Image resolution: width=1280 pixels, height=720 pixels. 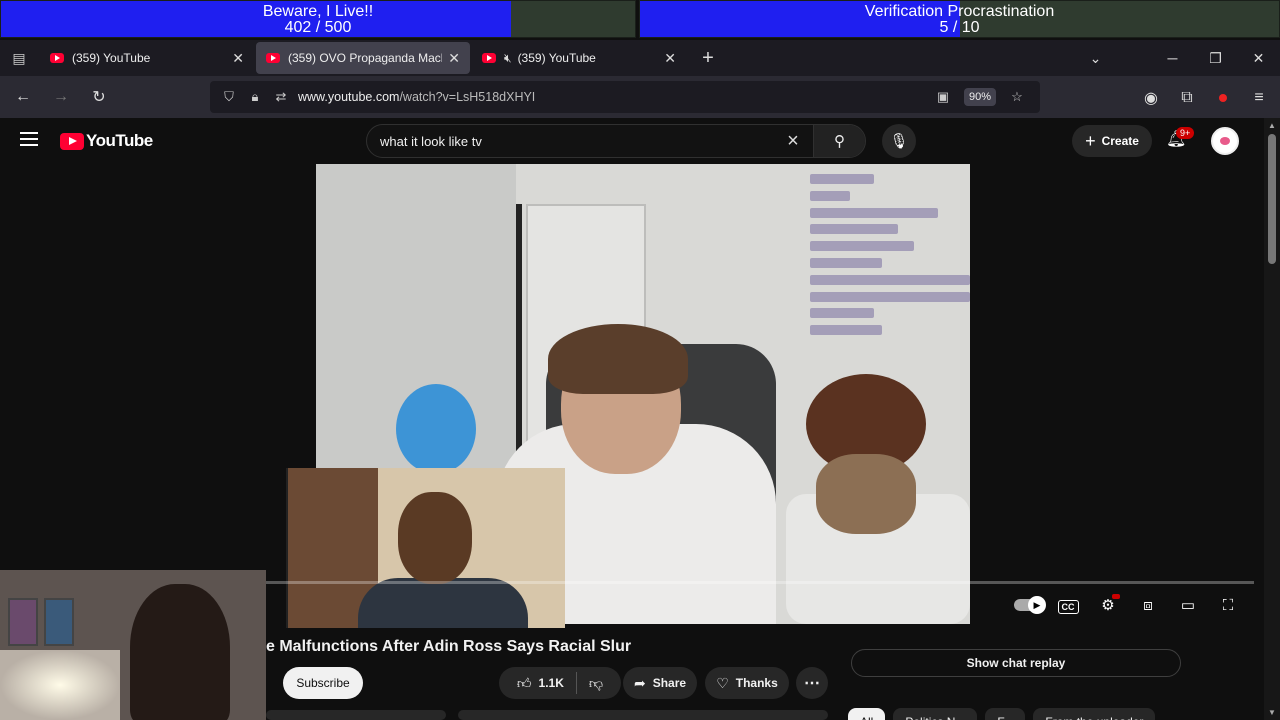 I want to click on create-button: + Create, so click(x=1112, y=141).